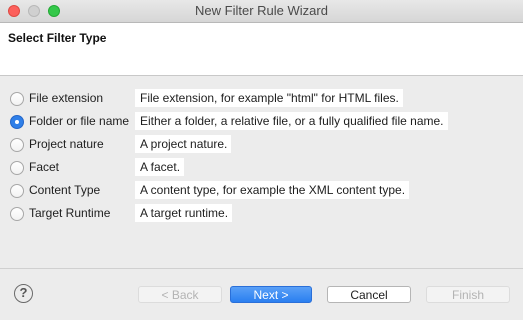 Image resolution: width=523 pixels, height=320 pixels. Describe the element at coordinates (23, 293) in the screenshot. I see `help-icon: ?` at that location.